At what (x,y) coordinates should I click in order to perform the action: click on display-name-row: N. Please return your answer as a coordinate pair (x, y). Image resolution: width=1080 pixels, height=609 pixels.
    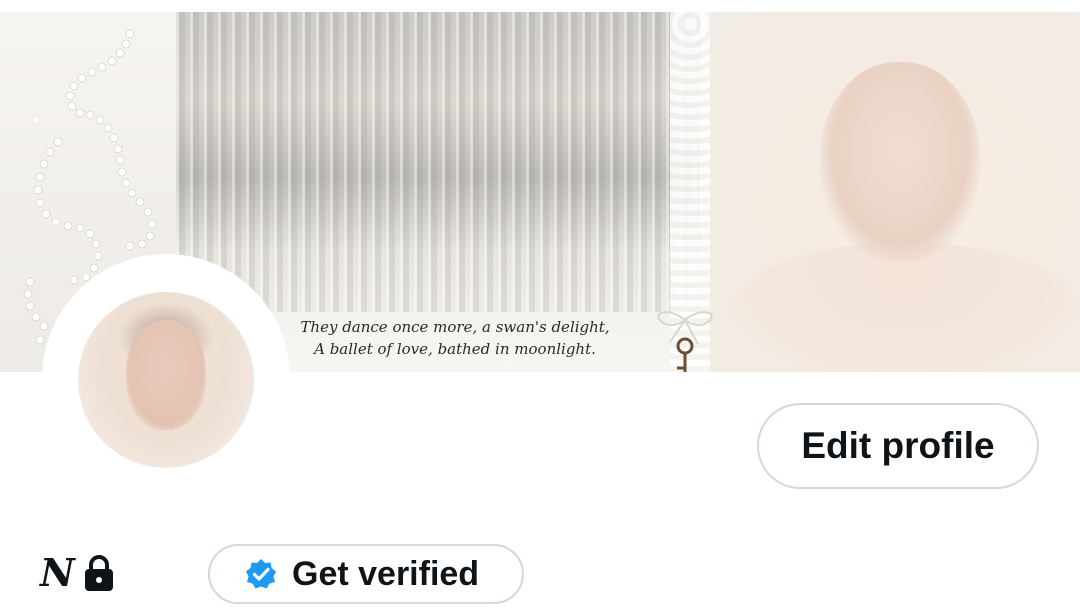
    Looking at the image, I should click on (78, 573).